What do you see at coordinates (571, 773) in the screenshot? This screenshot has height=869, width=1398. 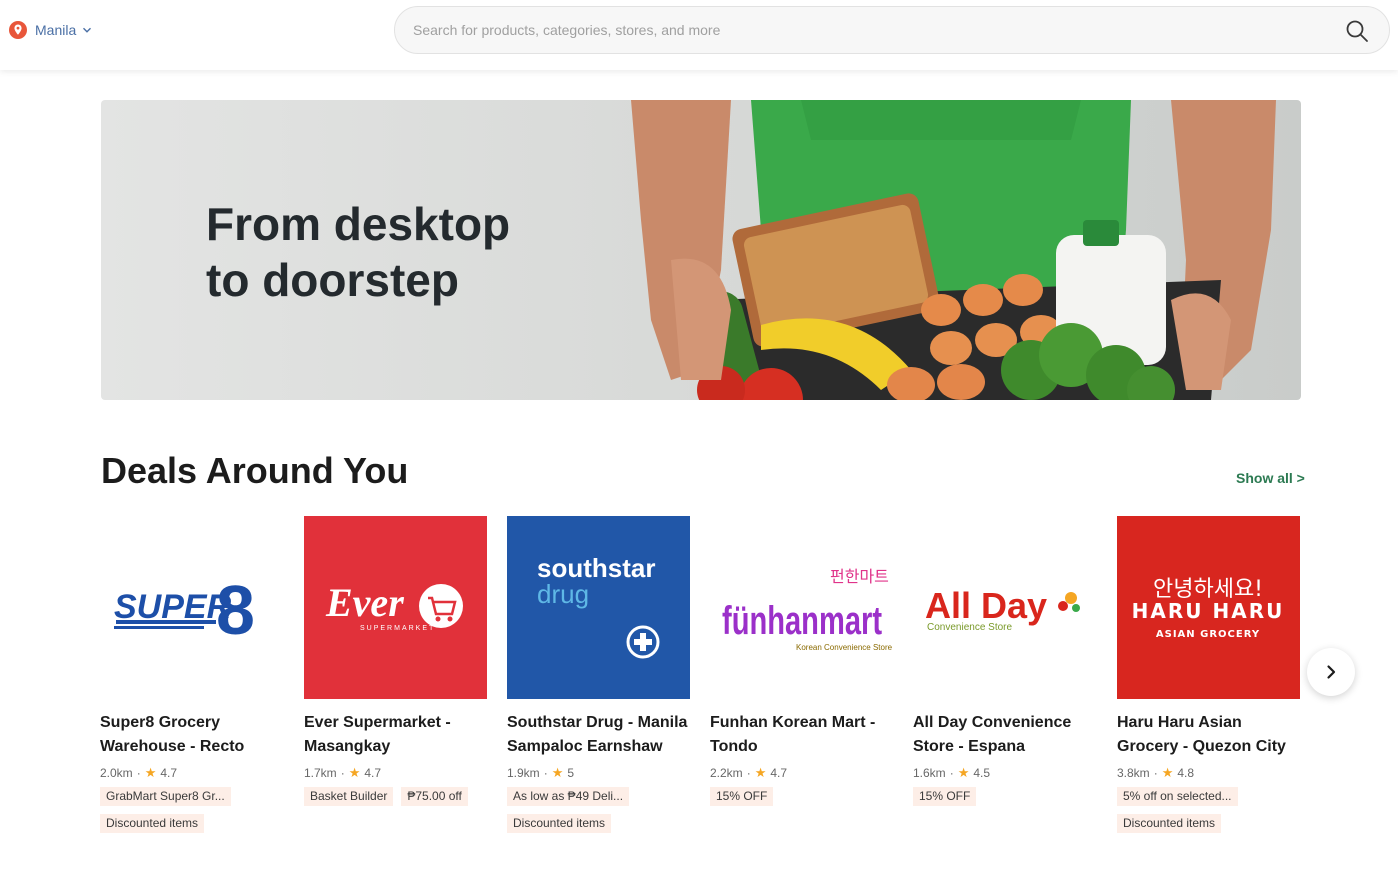 I see `store-rating: 5` at bounding box center [571, 773].